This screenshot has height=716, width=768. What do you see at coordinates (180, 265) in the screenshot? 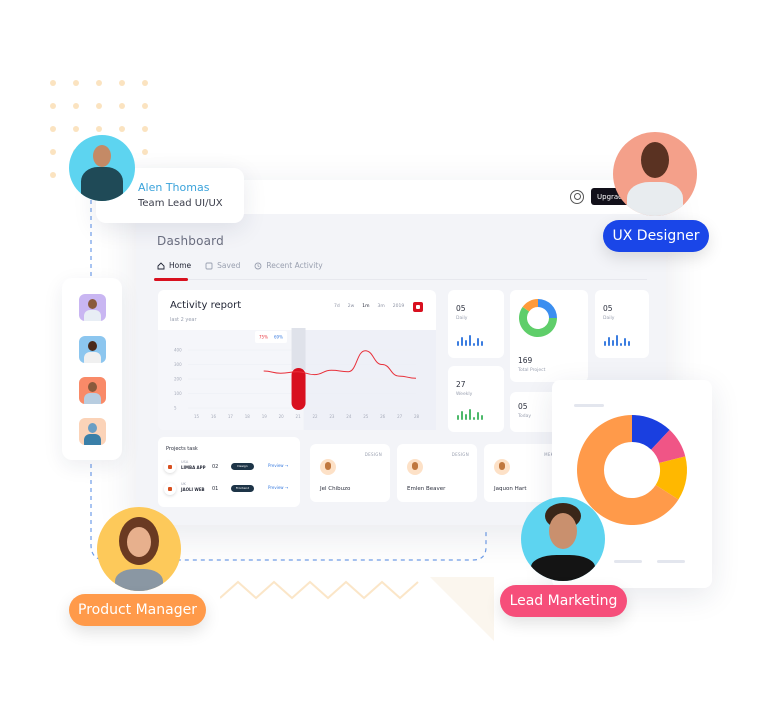
I see `tab-label: Home` at bounding box center [180, 265].